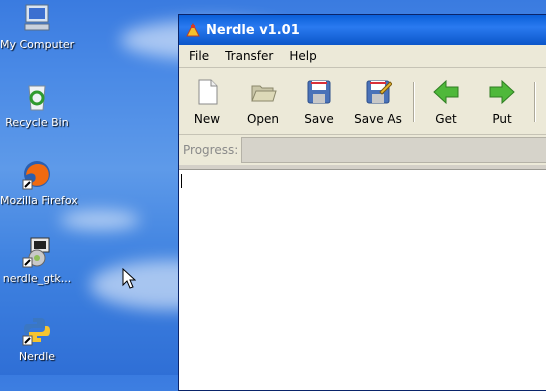 The image size is (546, 391). Describe the element at coordinates (362, 56) in the screenshot. I see `menu-bar: File Transfer Help` at that location.